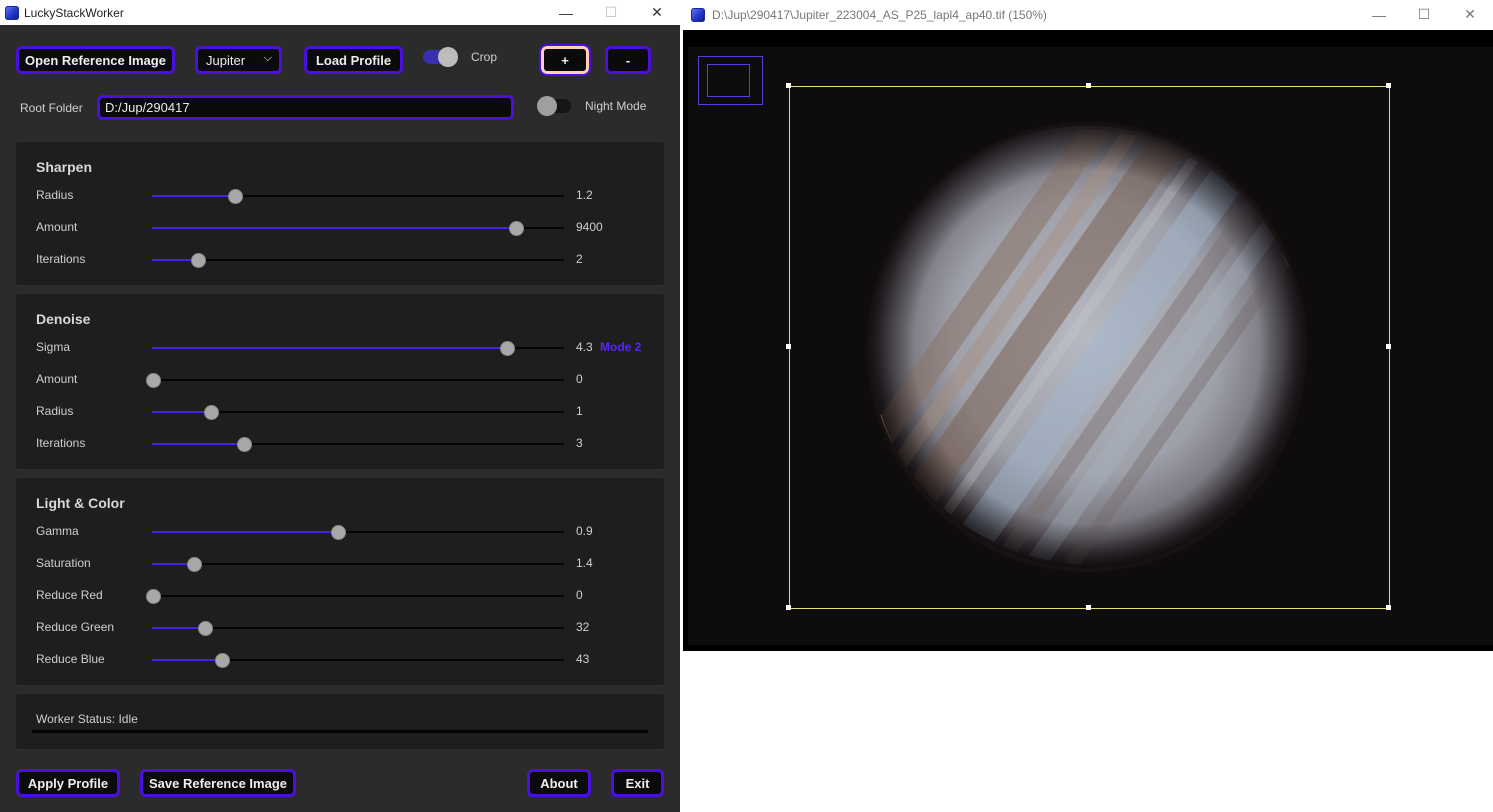 The height and width of the screenshot is (812, 1493). Describe the element at coordinates (555, 106) in the screenshot. I see `night-mode-toggle` at that location.